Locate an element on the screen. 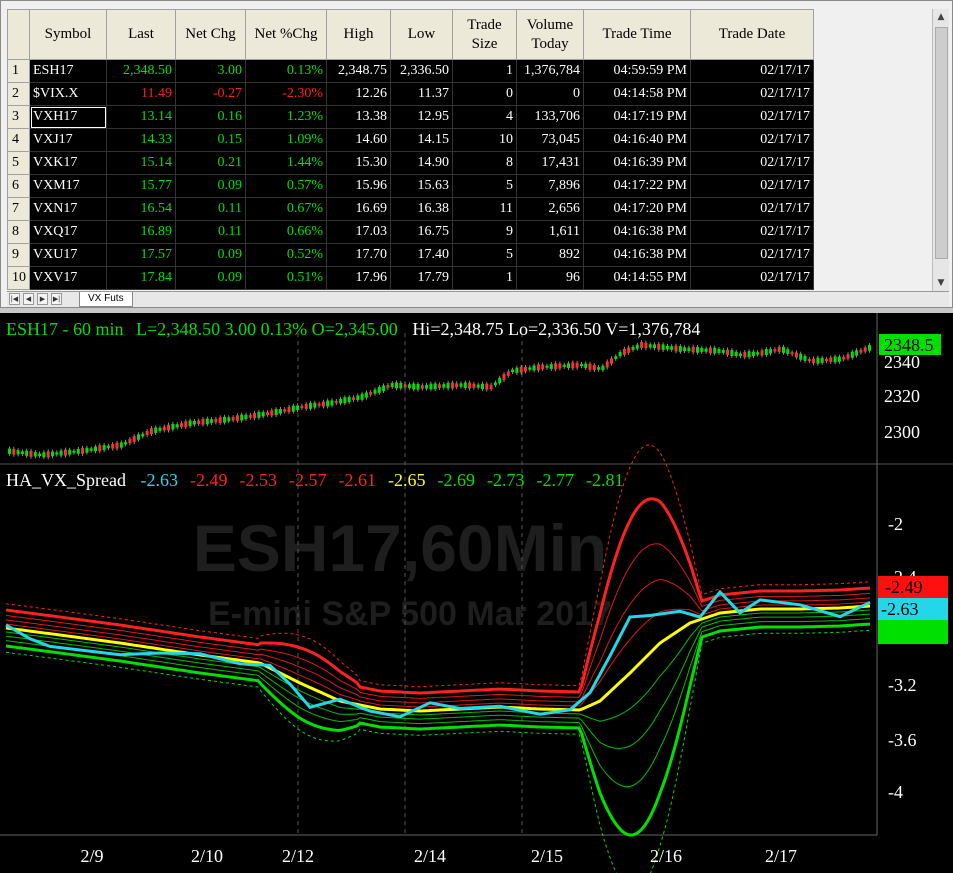 The height and width of the screenshot is (873, 953). cell-net-chg: 0.21 is located at coordinates (210, 163).